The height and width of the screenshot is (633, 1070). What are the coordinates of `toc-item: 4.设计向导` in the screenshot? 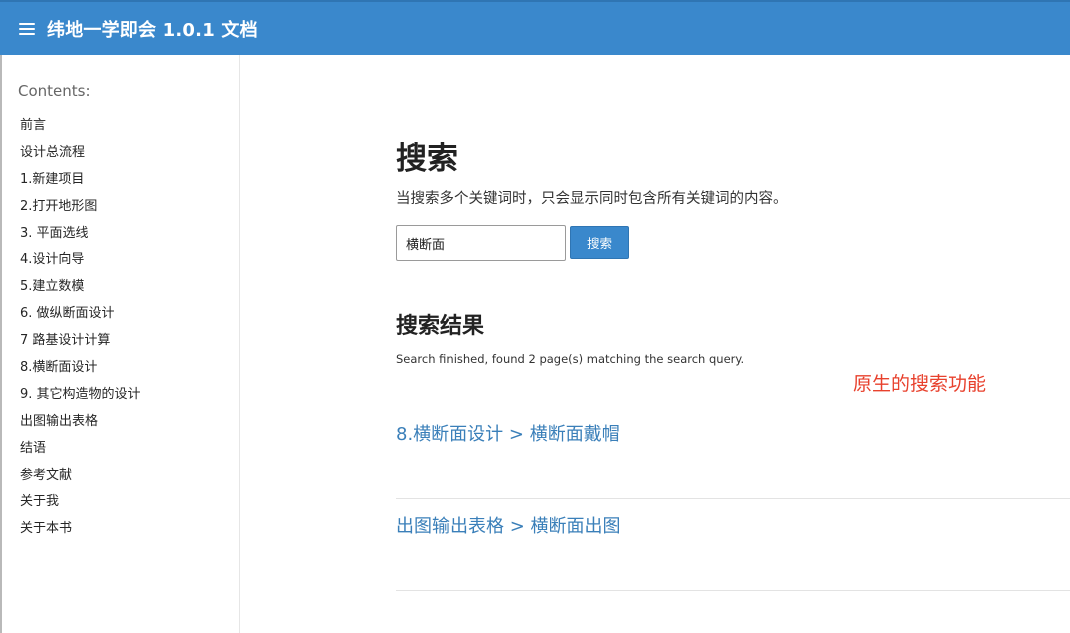 It's located at (80, 262).